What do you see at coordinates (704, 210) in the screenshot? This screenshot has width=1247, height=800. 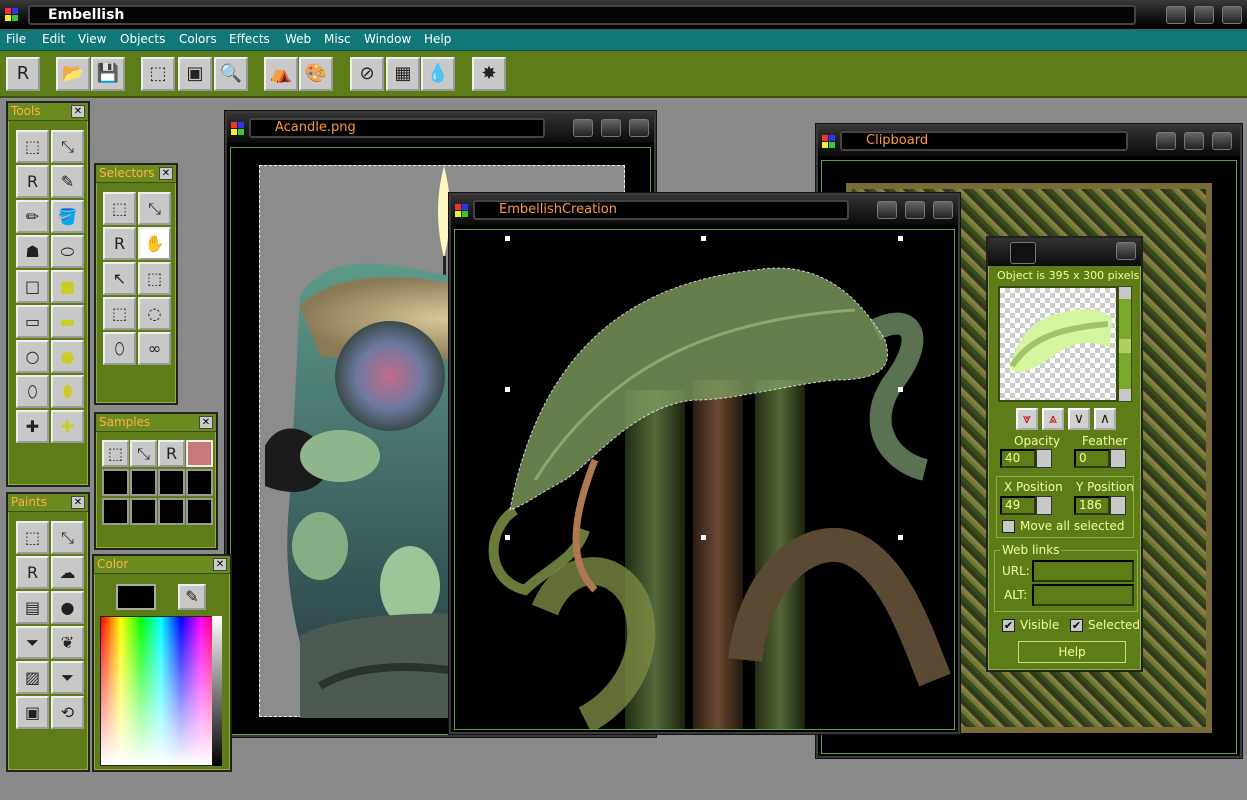 I see `creation-titlebar: EmbellishCreation` at bounding box center [704, 210].